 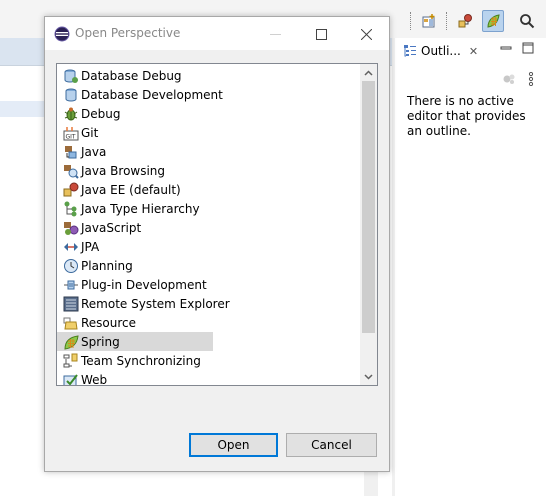 I want to click on close-window-icon, so click(x=366, y=34).